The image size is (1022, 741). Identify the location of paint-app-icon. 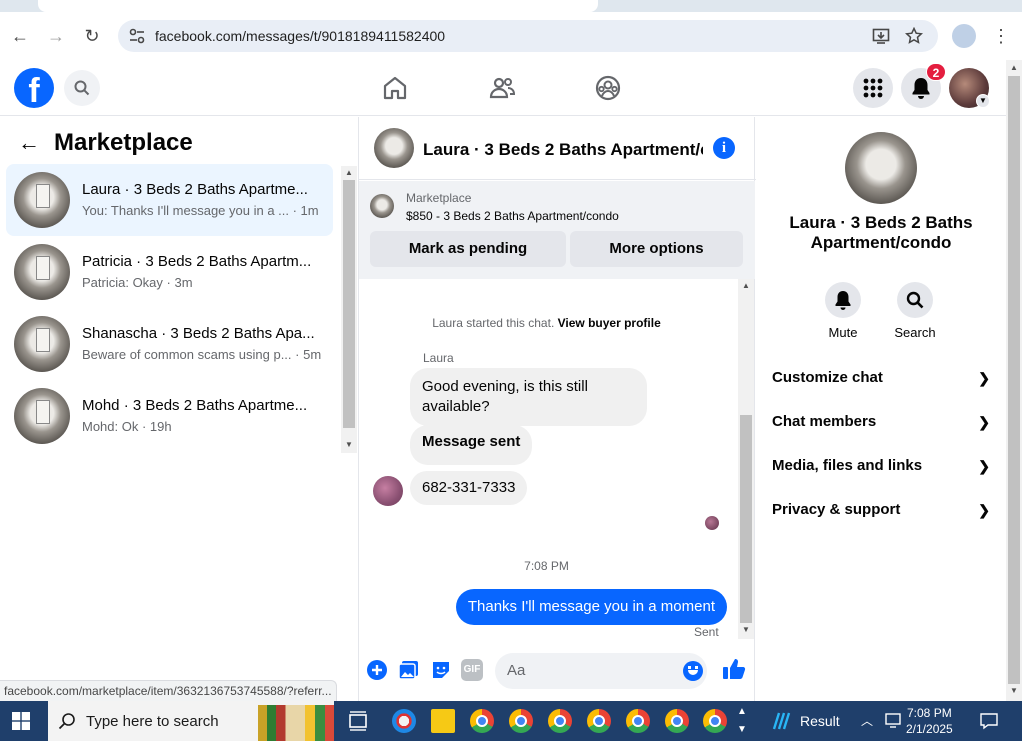
(404, 721).